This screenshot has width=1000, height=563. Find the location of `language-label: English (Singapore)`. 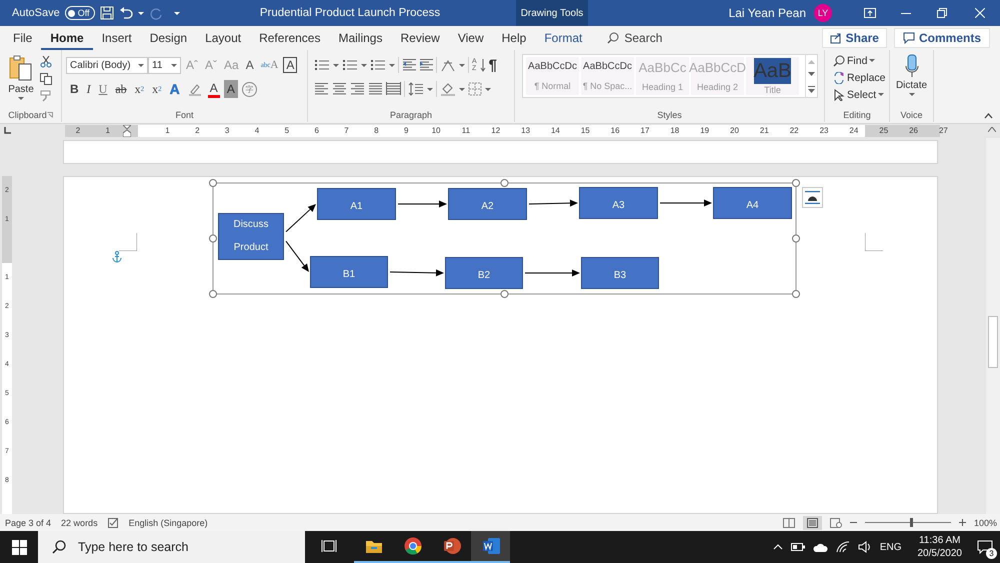

language-label: English (Singapore) is located at coordinates (168, 523).